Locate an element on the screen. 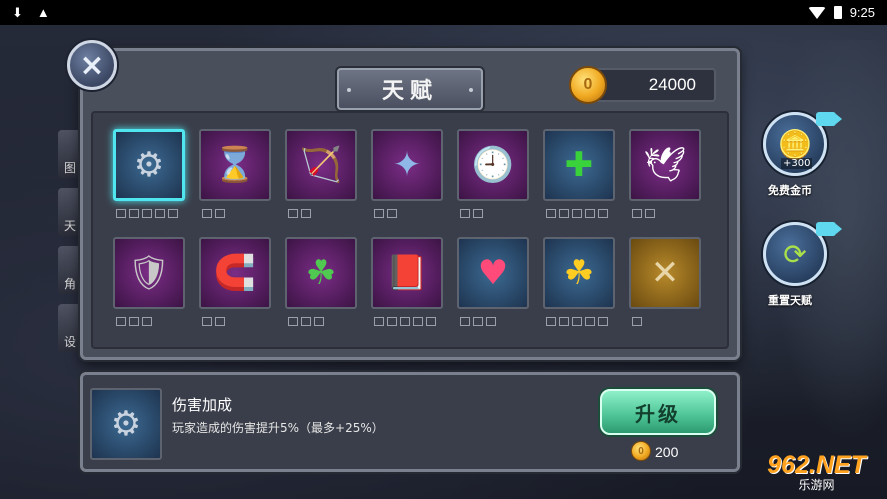  armor-icon: 🛡 is located at coordinates (149, 273).